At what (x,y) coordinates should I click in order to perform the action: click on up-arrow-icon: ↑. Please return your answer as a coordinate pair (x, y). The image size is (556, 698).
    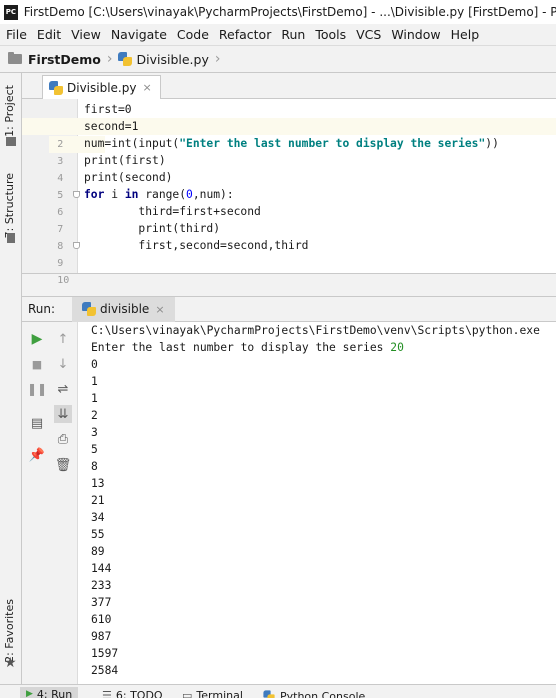
    Looking at the image, I should click on (63, 339).